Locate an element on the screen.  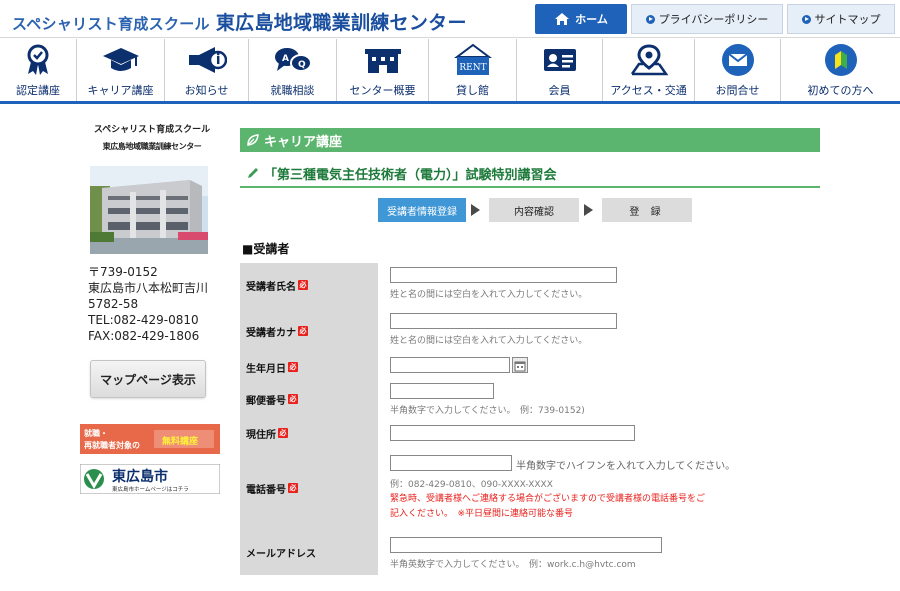
nav-item-job-consultation: AQ 就職相談 is located at coordinates (293, 70).